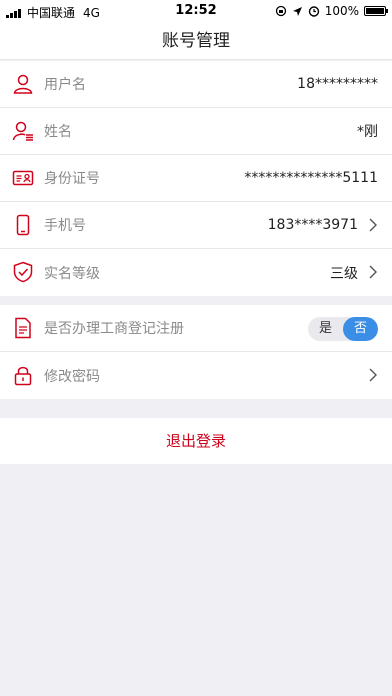  What do you see at coordinates (65, 226) in the screenshot?
I see `phone-label: 手机号` at bounding box center [65, 226].